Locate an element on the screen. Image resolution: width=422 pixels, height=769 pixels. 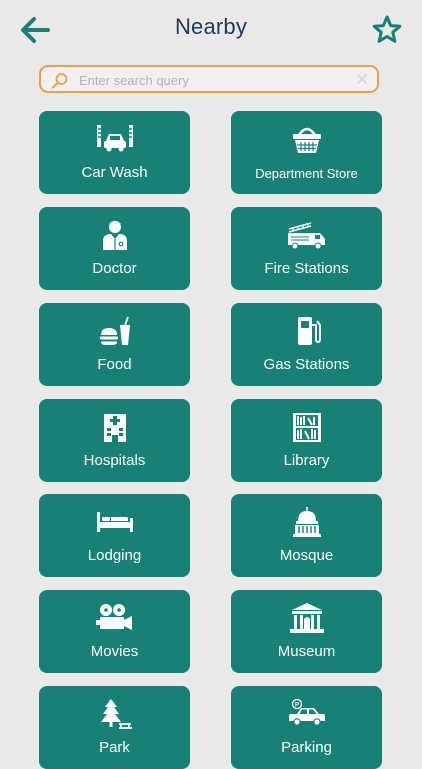
search-icon is located at coordinates (60, 81).